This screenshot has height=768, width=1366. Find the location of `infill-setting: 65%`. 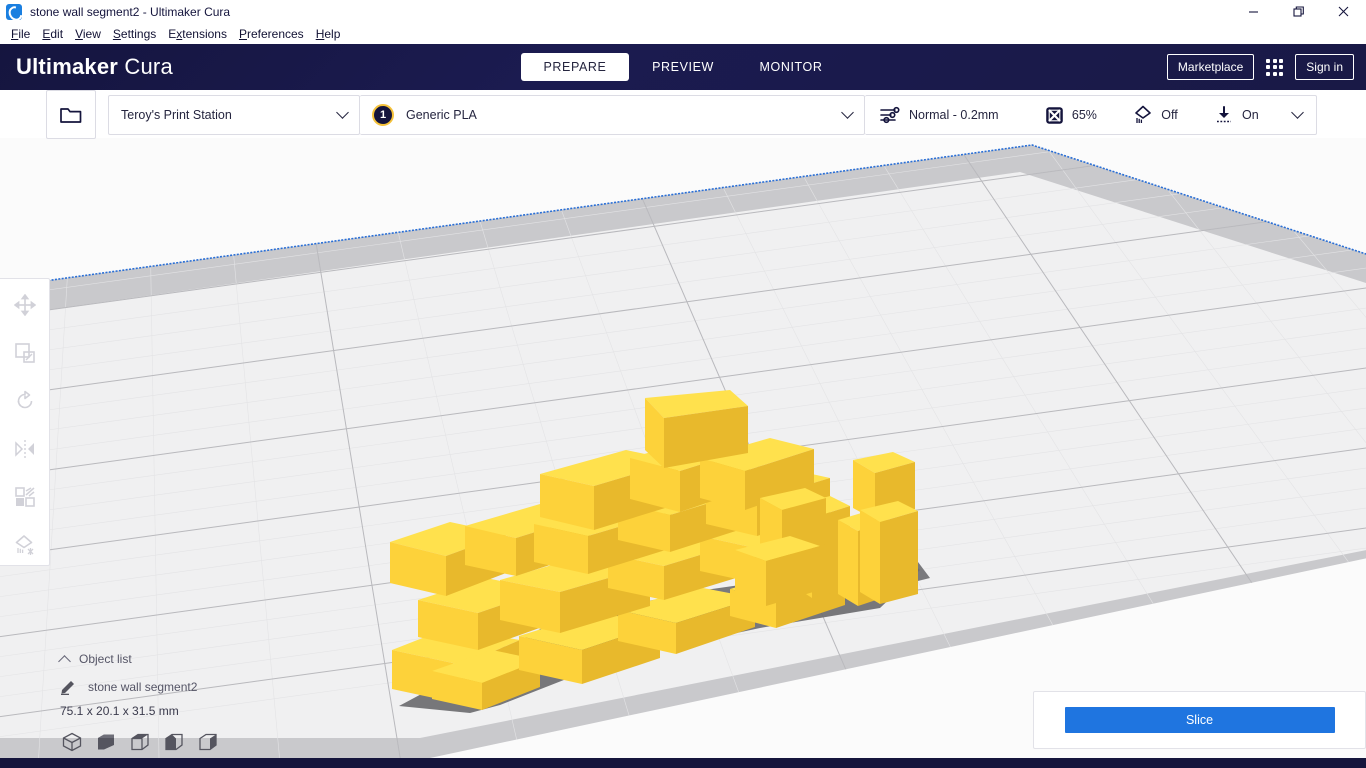

infill-setting: 65% is located at coordinates (1071, 115).